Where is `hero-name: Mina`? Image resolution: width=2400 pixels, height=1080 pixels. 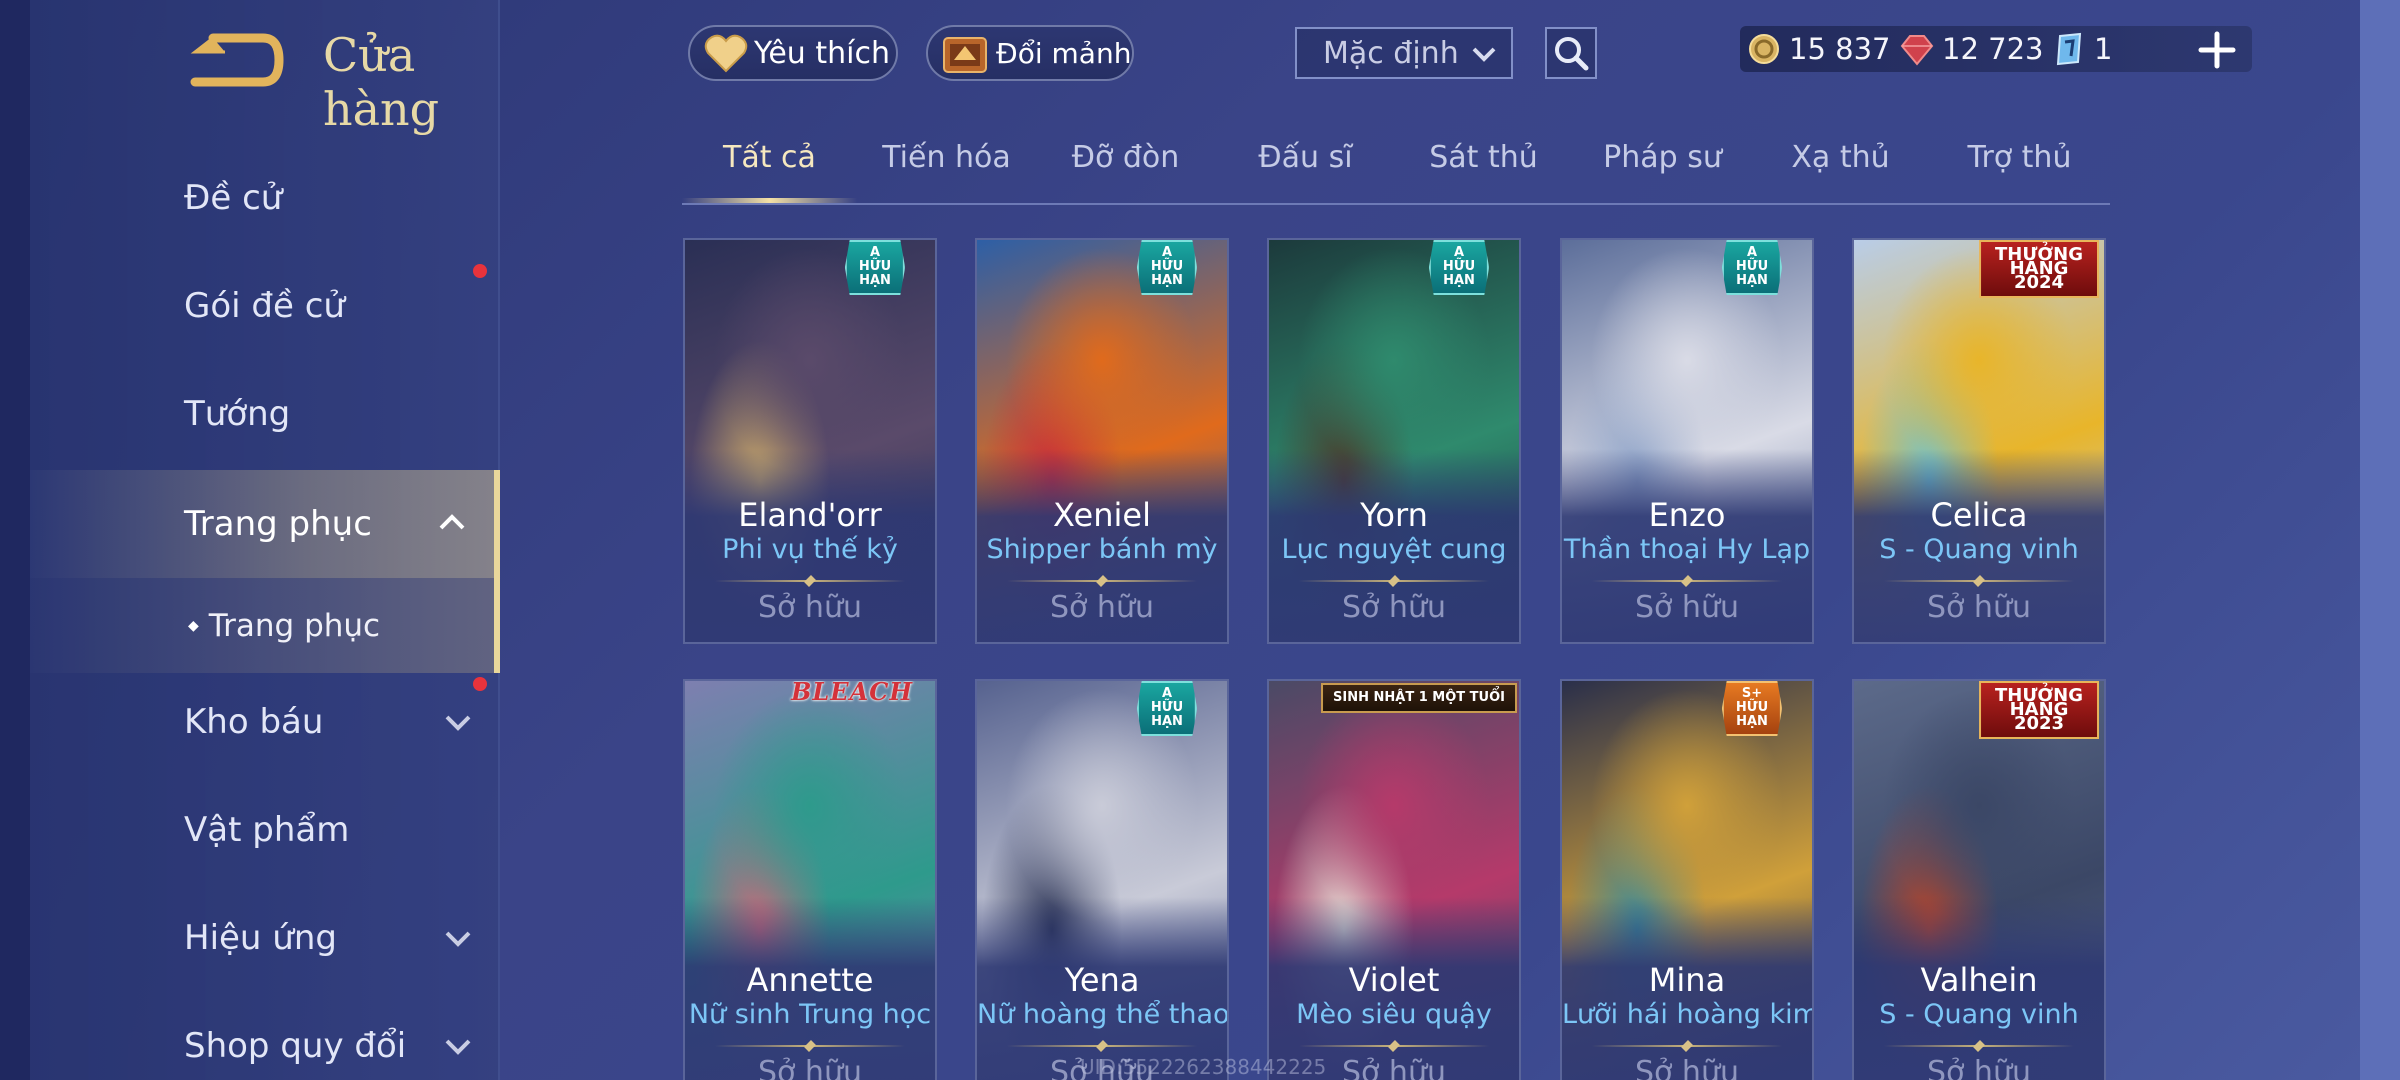
hero-name: Mina is located at coordinates (1687, 980).